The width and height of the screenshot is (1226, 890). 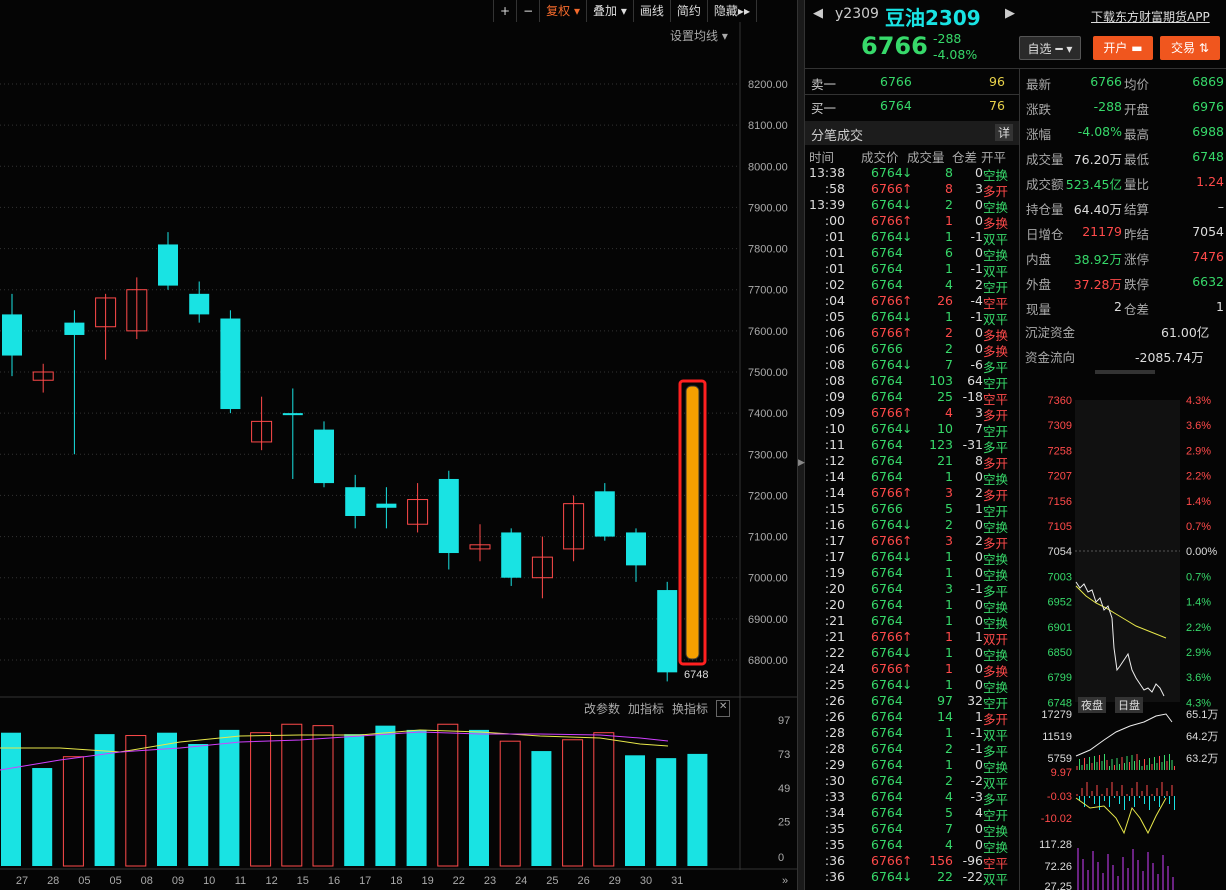 I want to click on trade-row: :14 6764 1 0 空换, so click(x=910, y=478).